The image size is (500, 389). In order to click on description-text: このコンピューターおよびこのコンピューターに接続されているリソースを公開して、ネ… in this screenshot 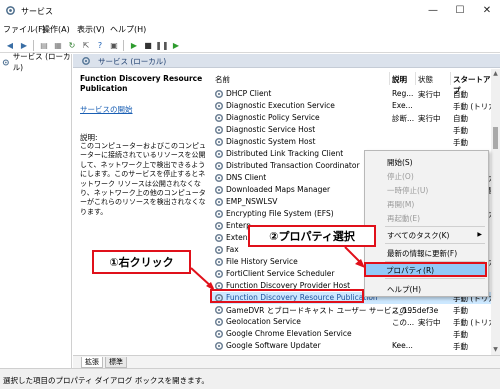, I will do `click(143, 179)`.